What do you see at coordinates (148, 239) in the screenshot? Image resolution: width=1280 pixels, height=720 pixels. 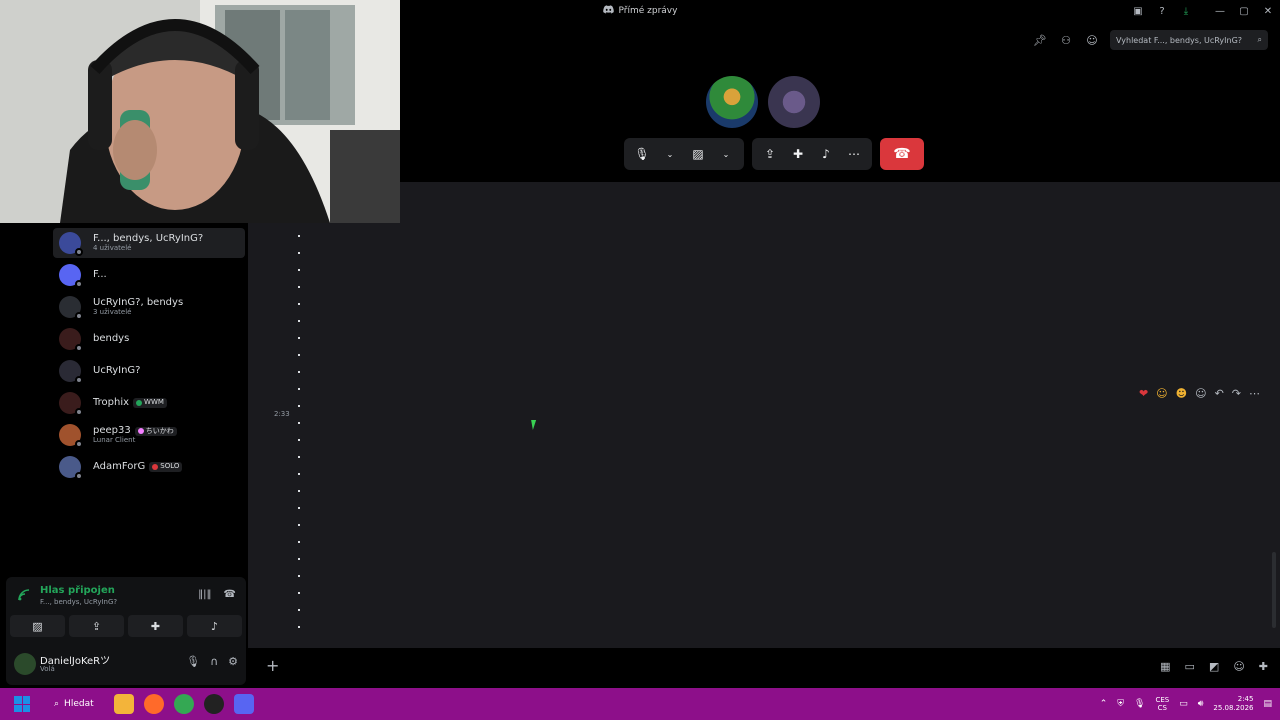 I see `dm-name: F..., bendys, UcRyInG?` at bounding box center [148, 239].